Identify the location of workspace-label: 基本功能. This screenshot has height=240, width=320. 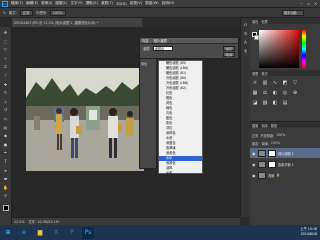
(290, 13).